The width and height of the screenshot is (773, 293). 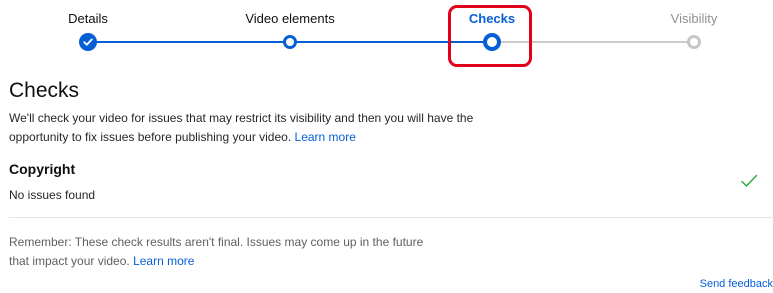 I want to click on step-details-label: Details, so click(x=88, y=19).